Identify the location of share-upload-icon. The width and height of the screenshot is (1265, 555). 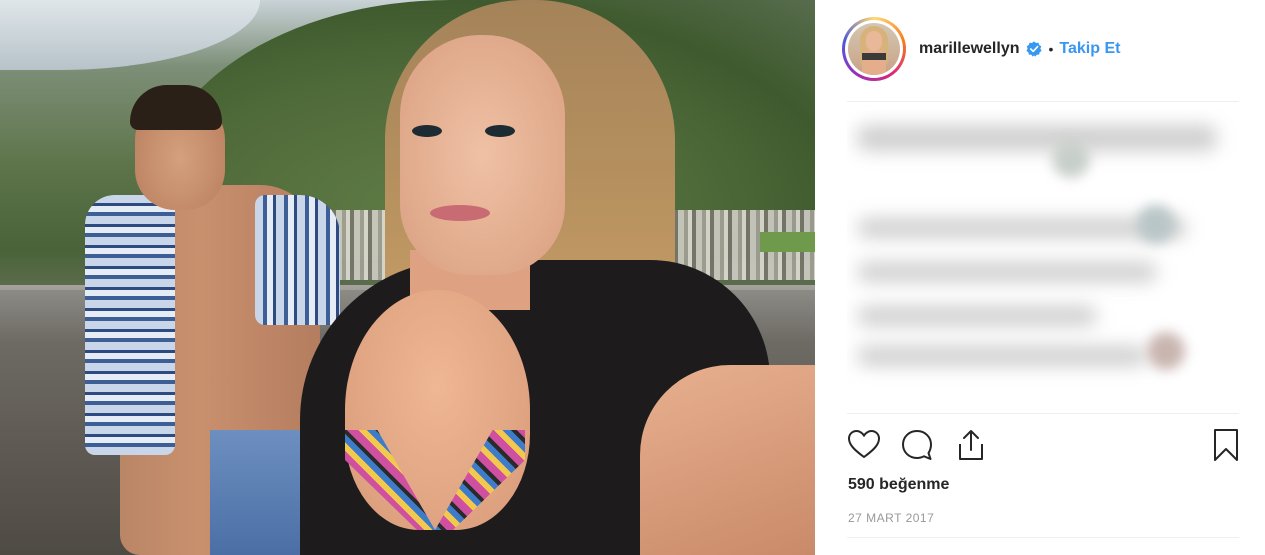
(971, 445).